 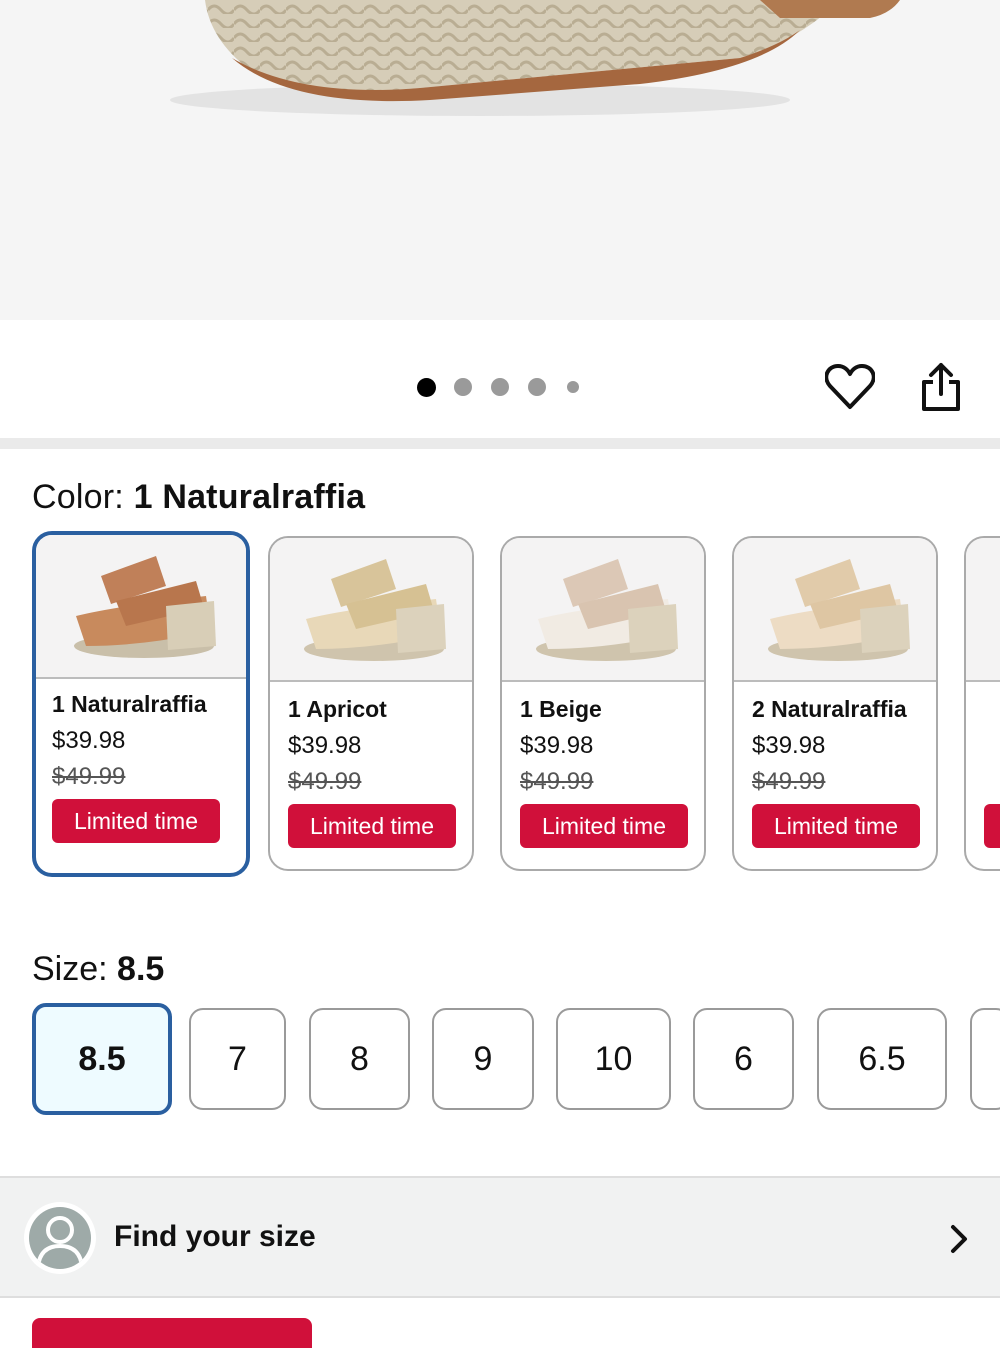 I want to click on find-your-size-row: Find your size, so click(x=500, y=1237).